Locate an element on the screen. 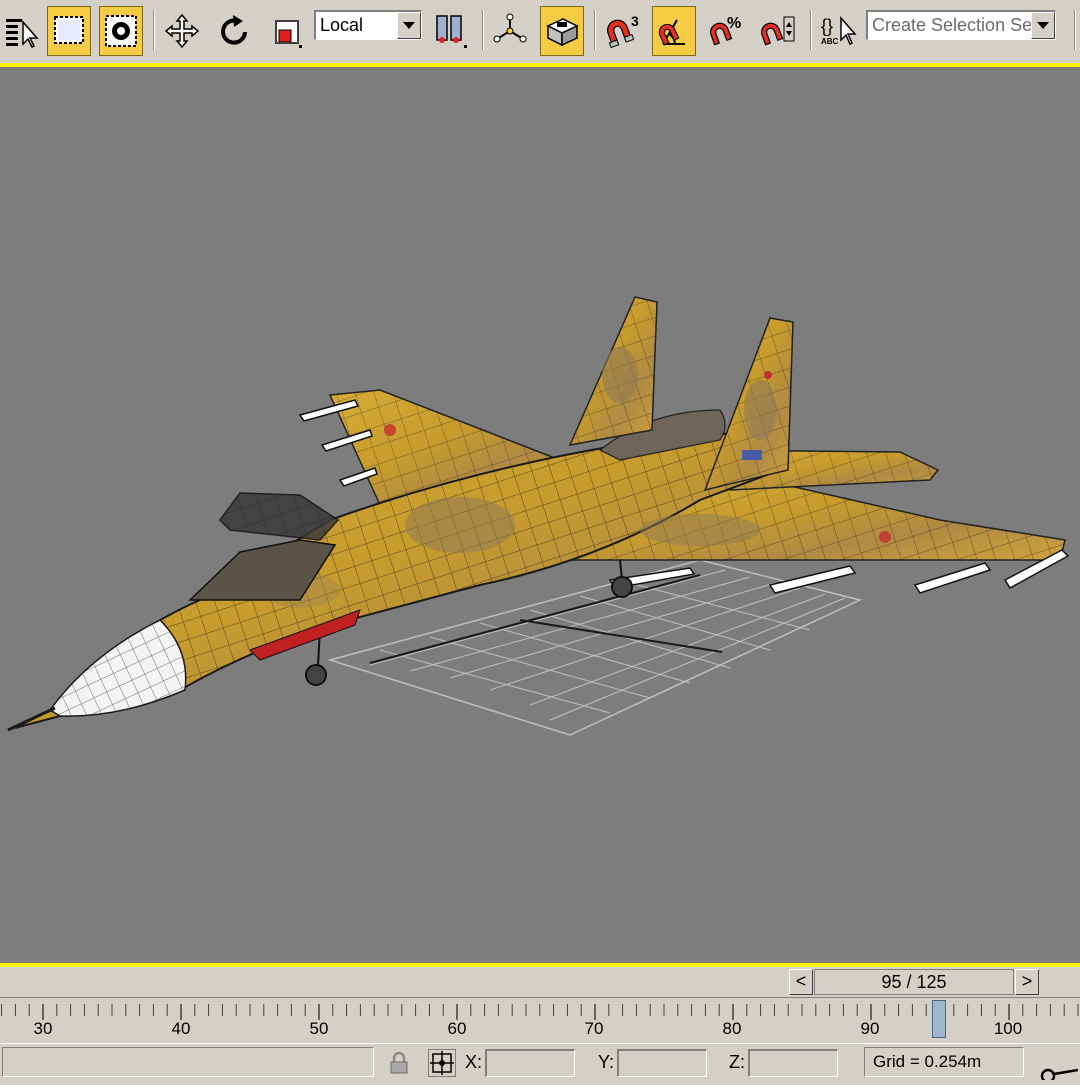  select-and-move-button is located at coordinates (182, 31).